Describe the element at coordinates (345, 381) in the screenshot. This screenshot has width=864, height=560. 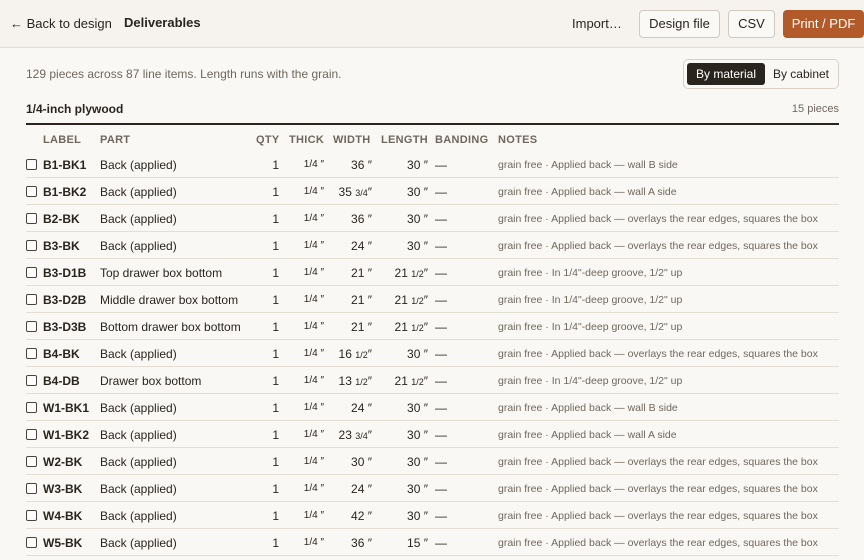
I see `width-whole: 13` at that location.